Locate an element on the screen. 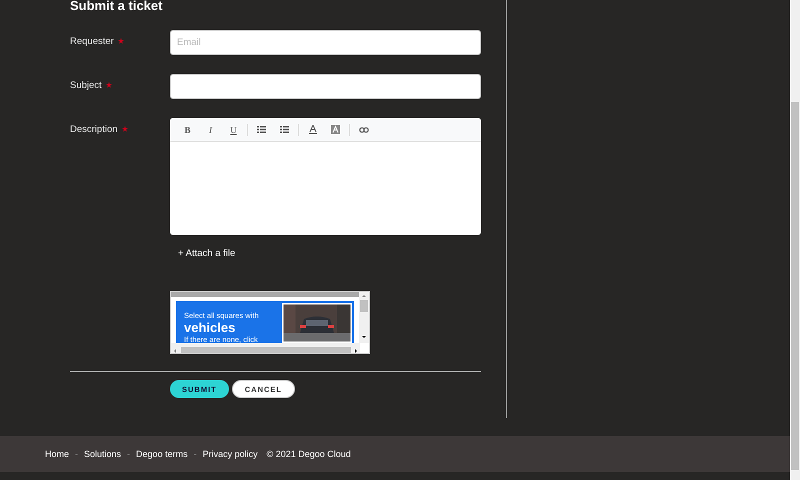 This screenshot has height=480, width=800. field-label: Description is located at coordinates (94, 129).